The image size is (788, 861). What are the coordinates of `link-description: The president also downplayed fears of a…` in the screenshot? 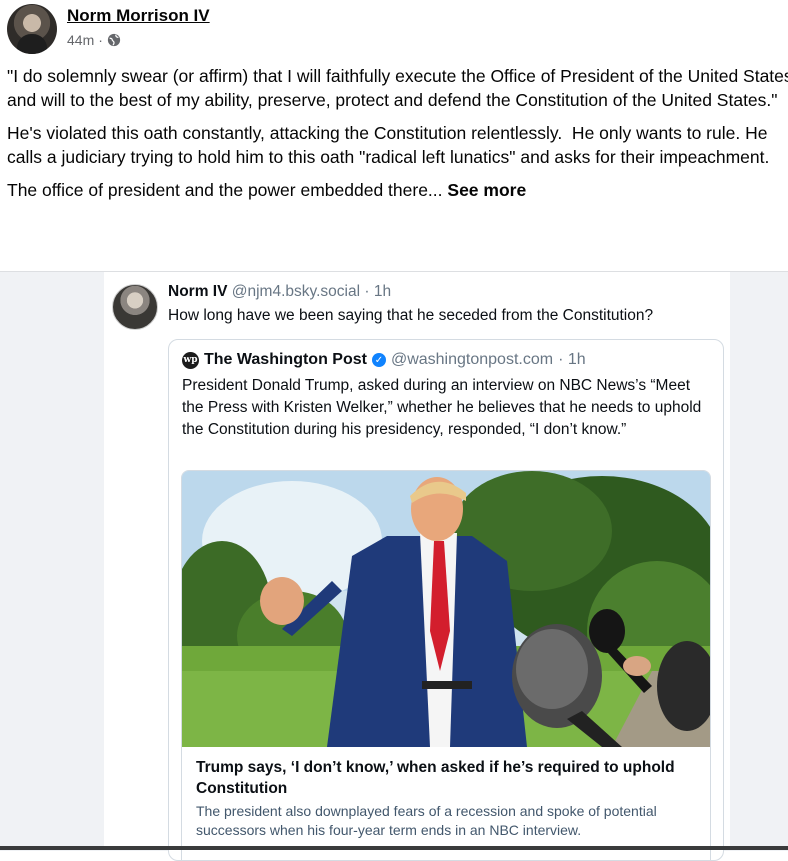 It's located at (426, 820).